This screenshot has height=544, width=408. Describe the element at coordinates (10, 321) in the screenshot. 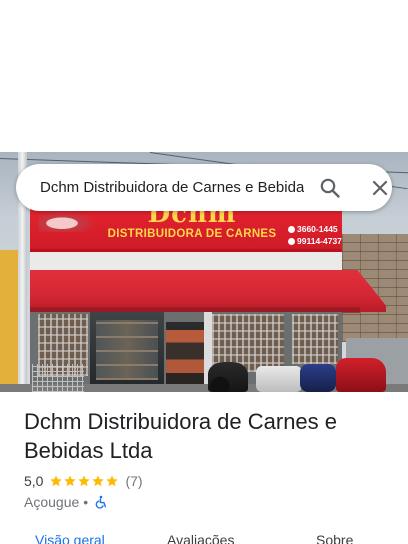

I see `neighbor-wall` at that location.